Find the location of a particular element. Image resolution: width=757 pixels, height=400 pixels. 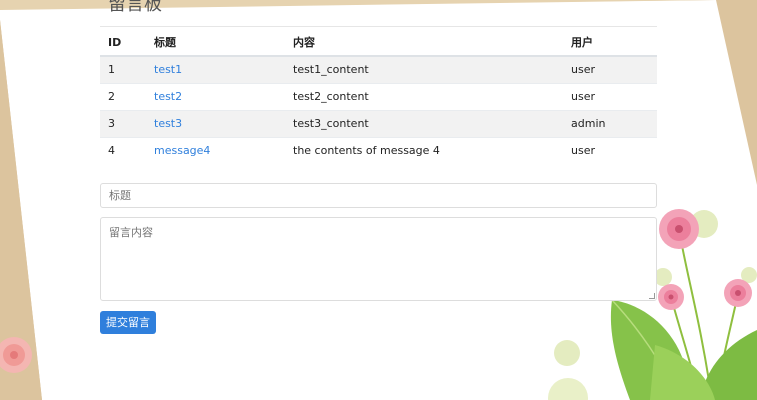

cell-content: test1_content is located at coordinates (424, 69).